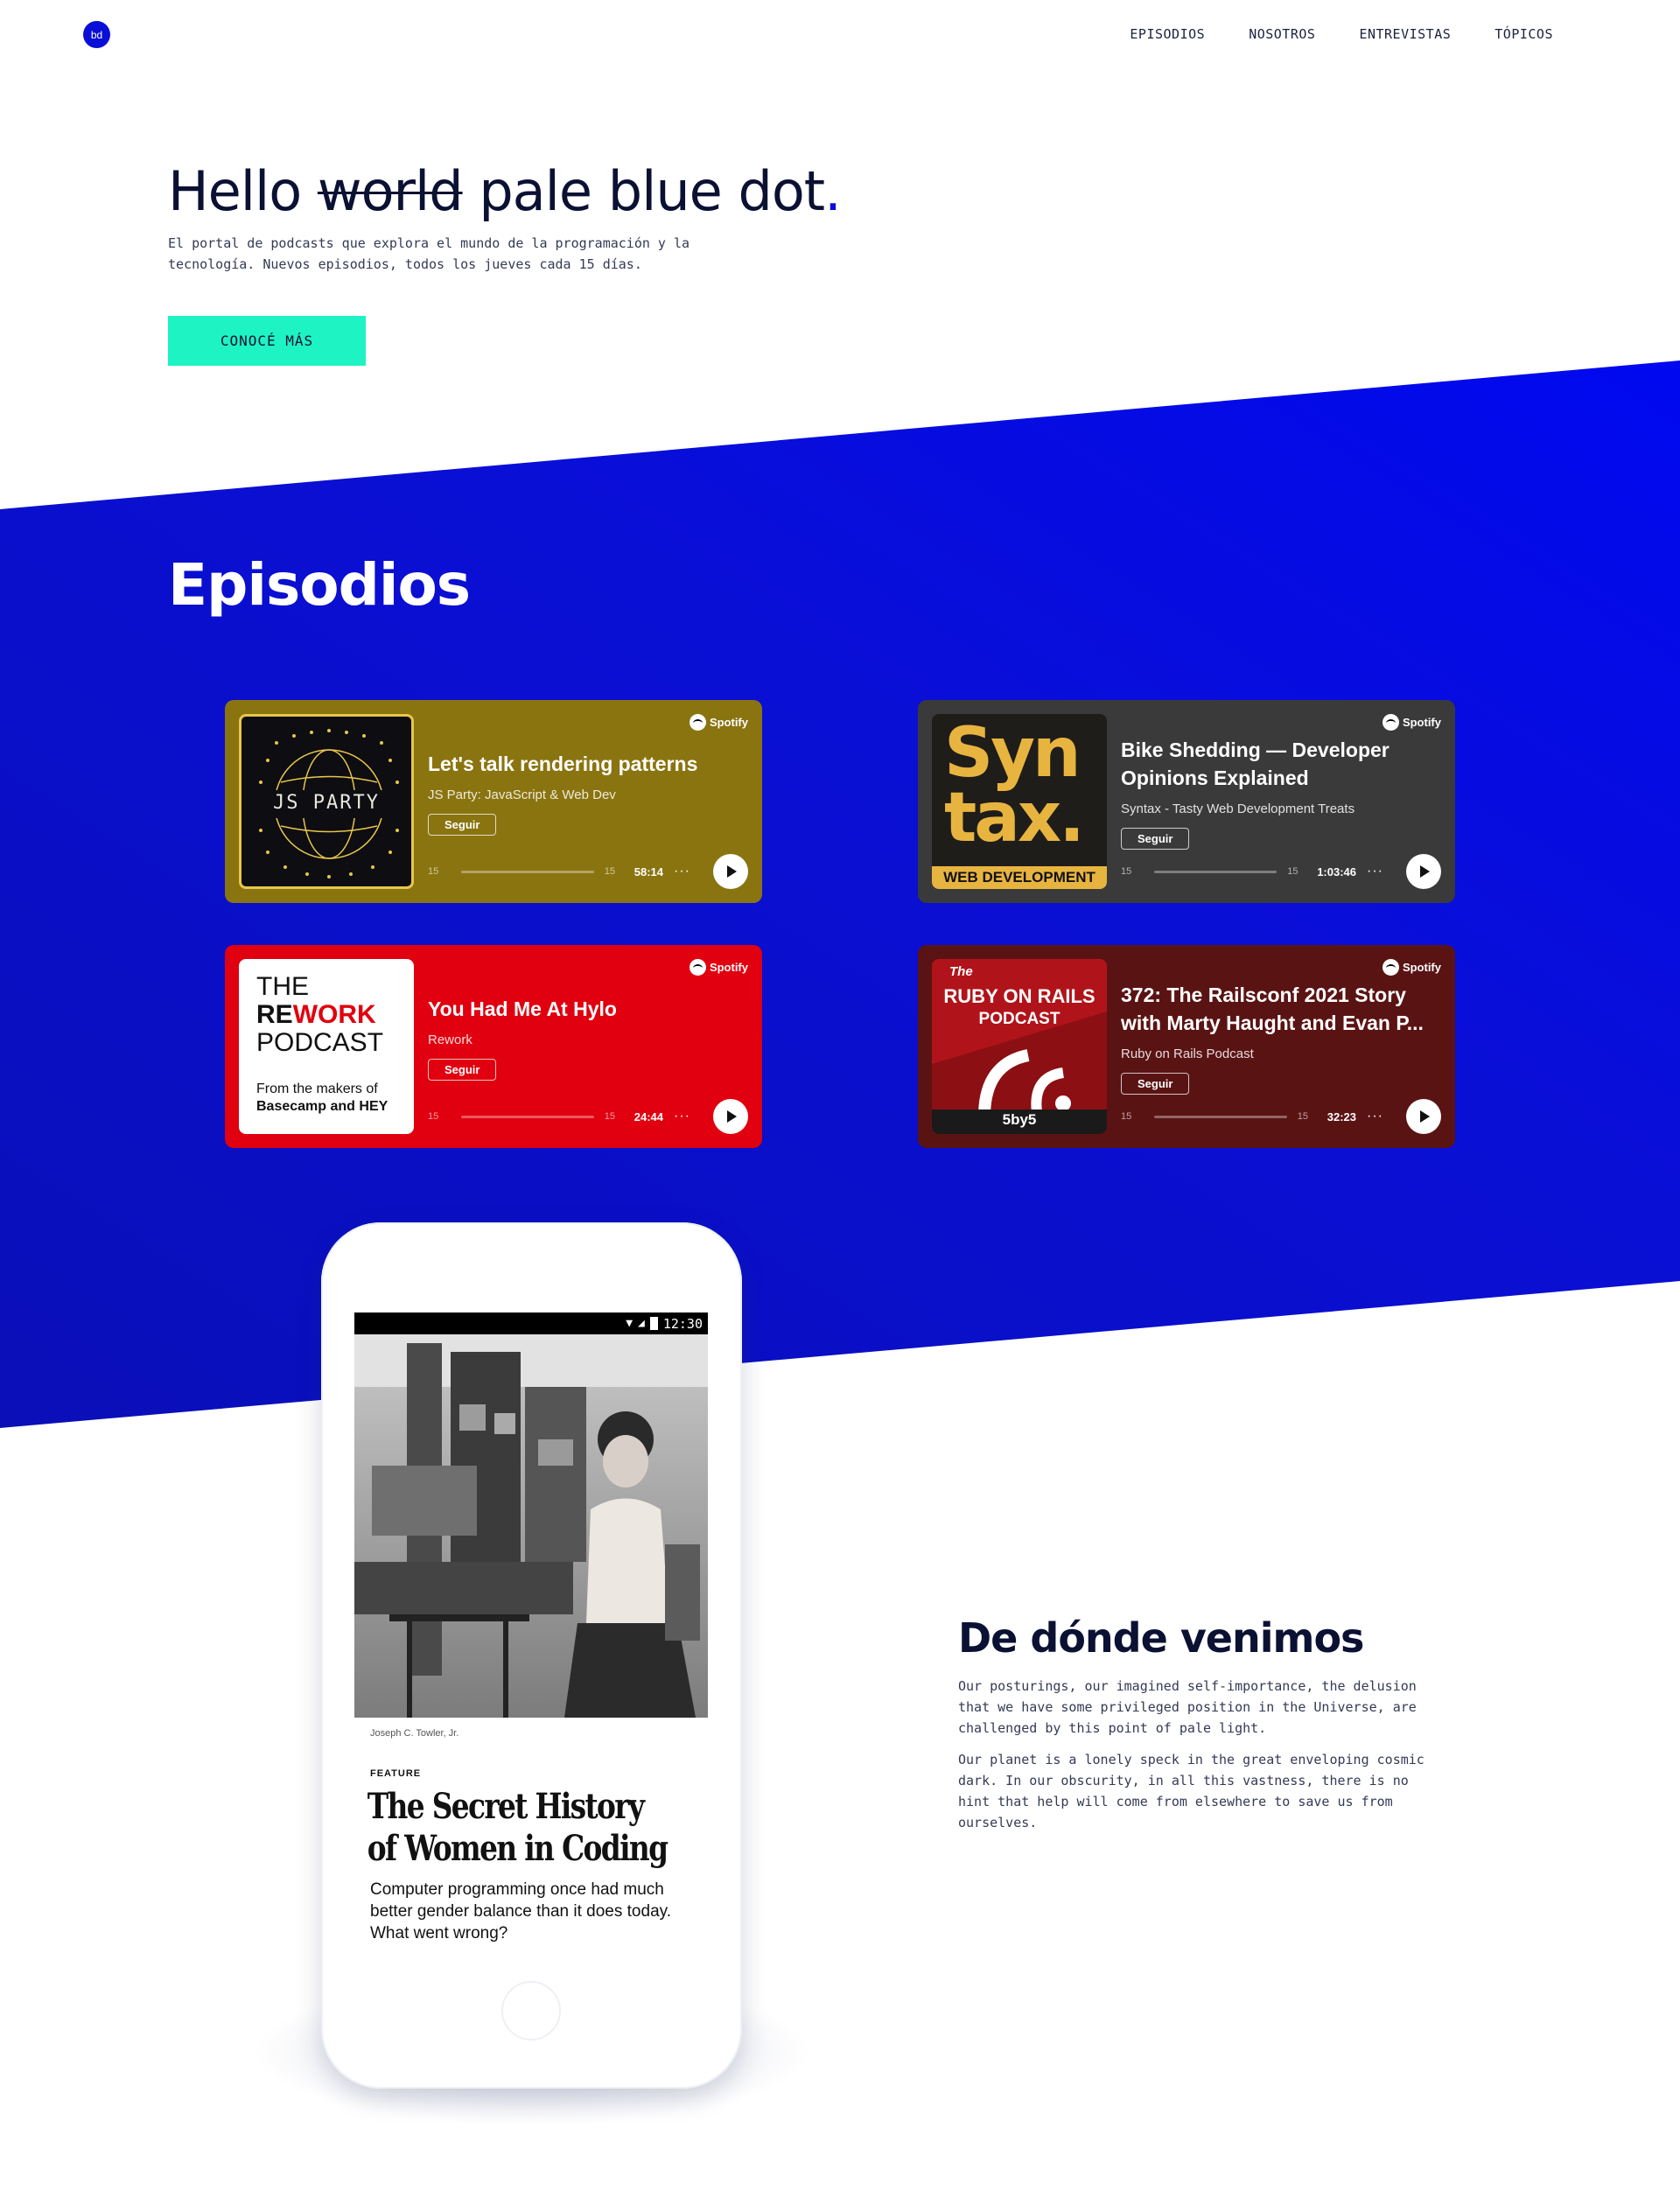 The image size is (1680, 2205). Describe the element at coordinates (1523, 34) in the screenshot. I see `nav-topicos: TÓPICOS` at that location.